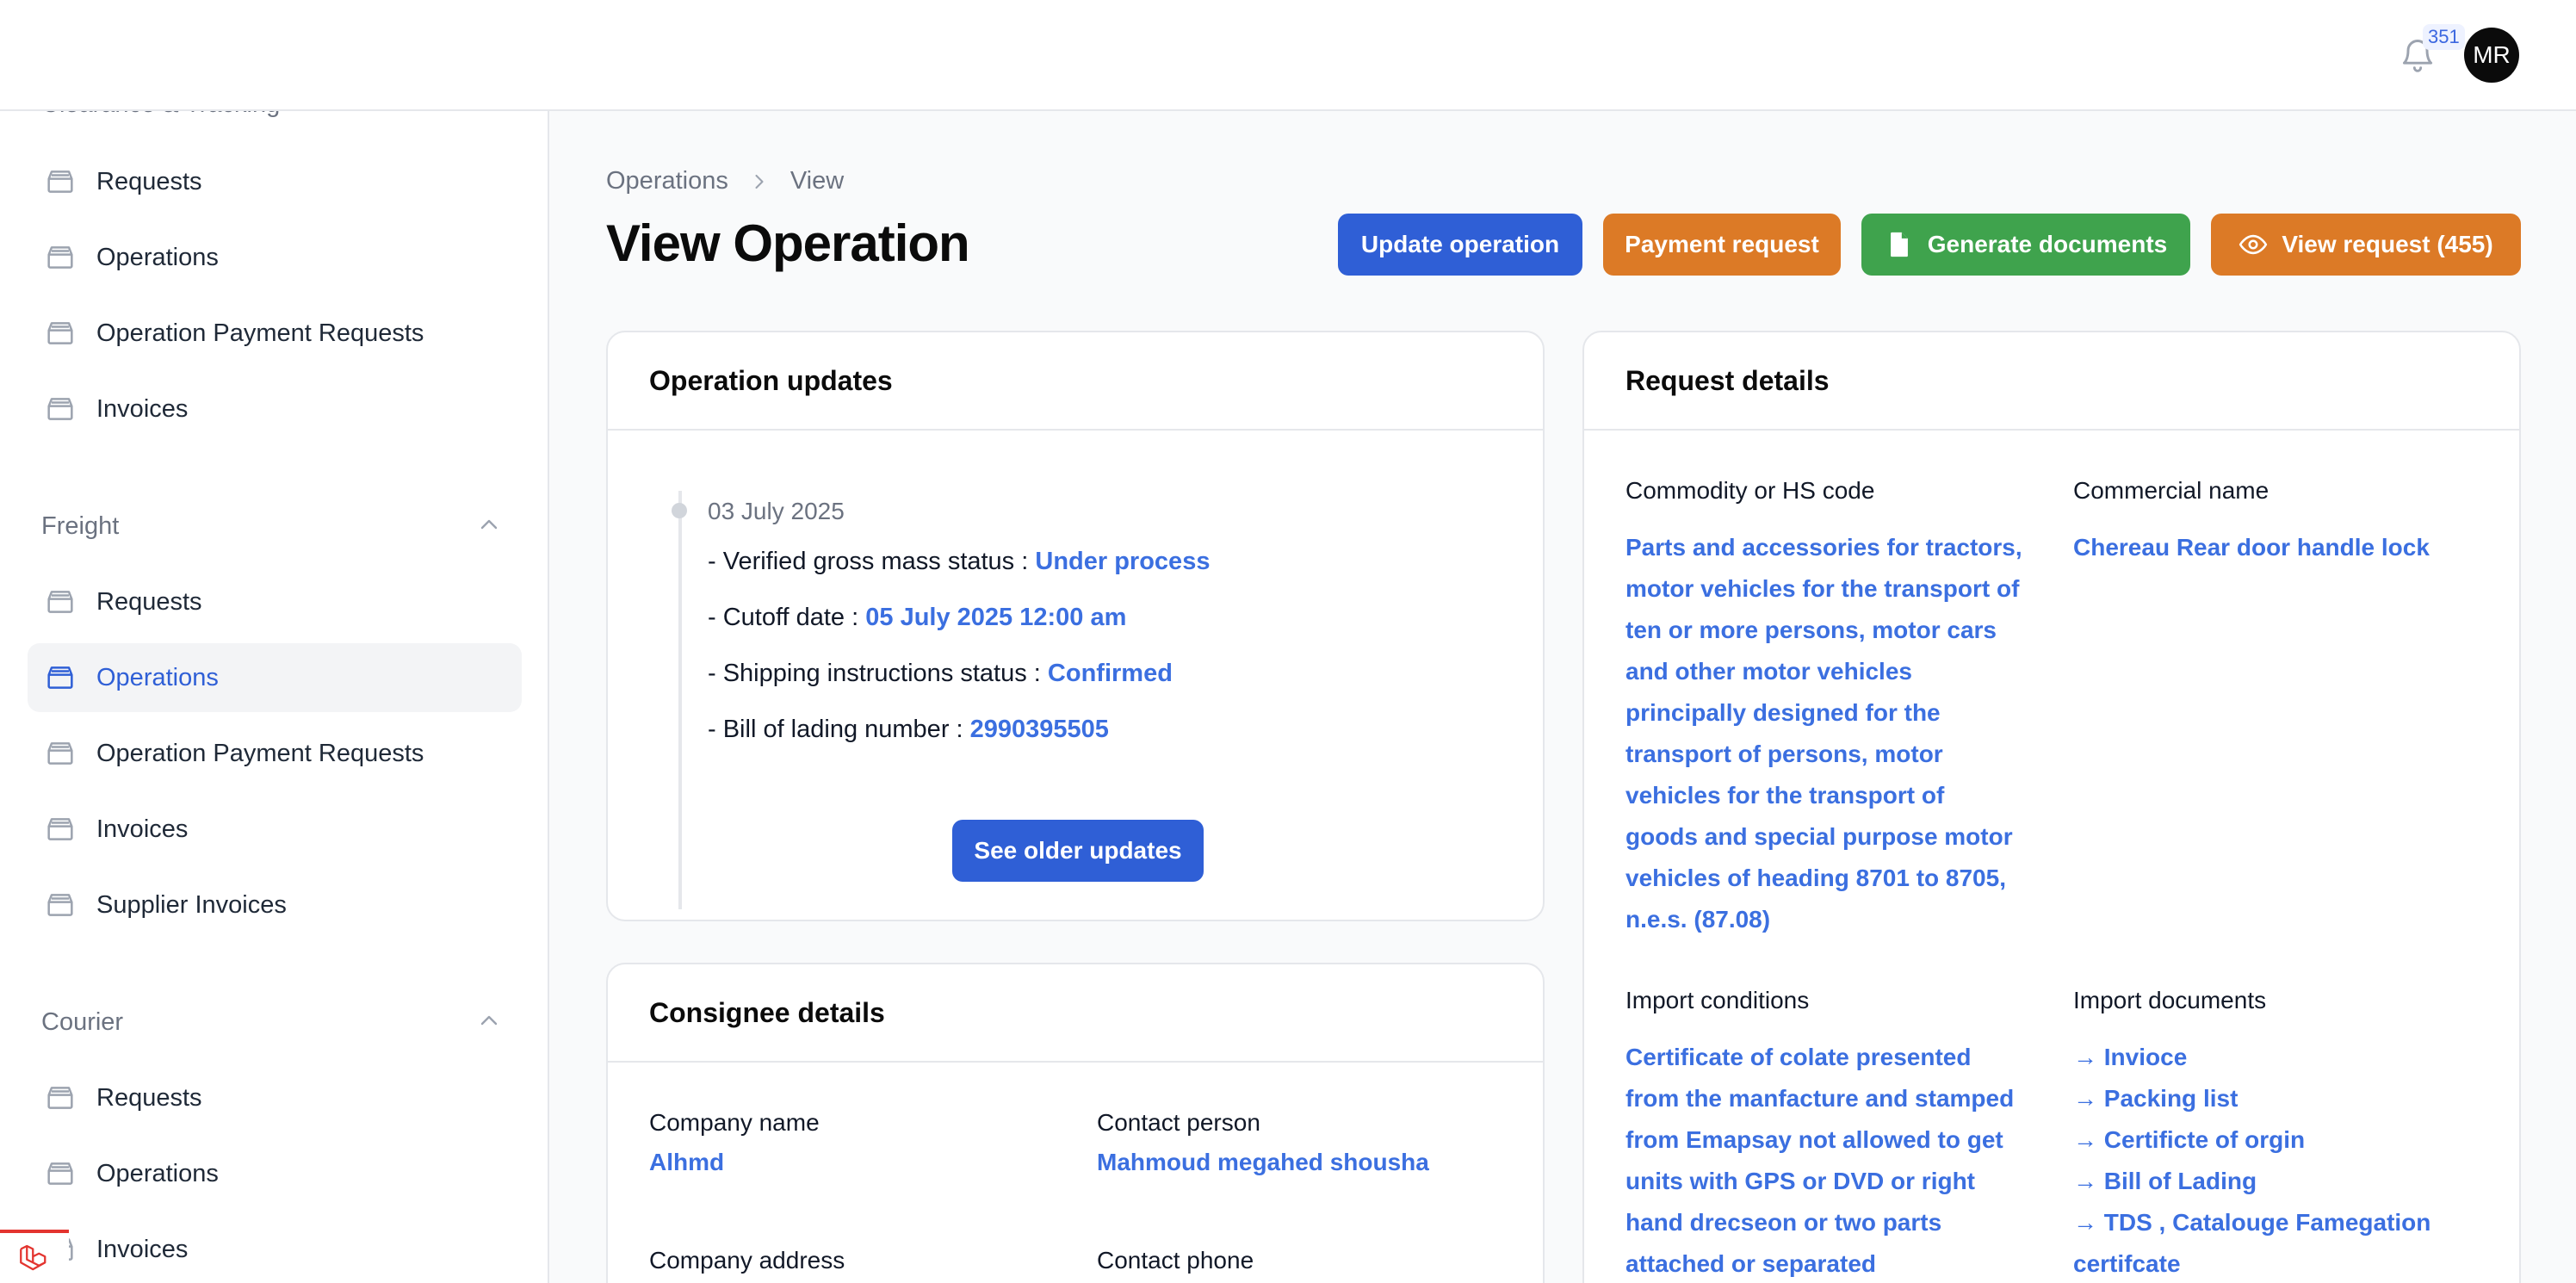 This screenshot has height=1283, width=2576. I want to click on import-conditions-line: units with GPS or DVD or right, so click(1800, 1181).